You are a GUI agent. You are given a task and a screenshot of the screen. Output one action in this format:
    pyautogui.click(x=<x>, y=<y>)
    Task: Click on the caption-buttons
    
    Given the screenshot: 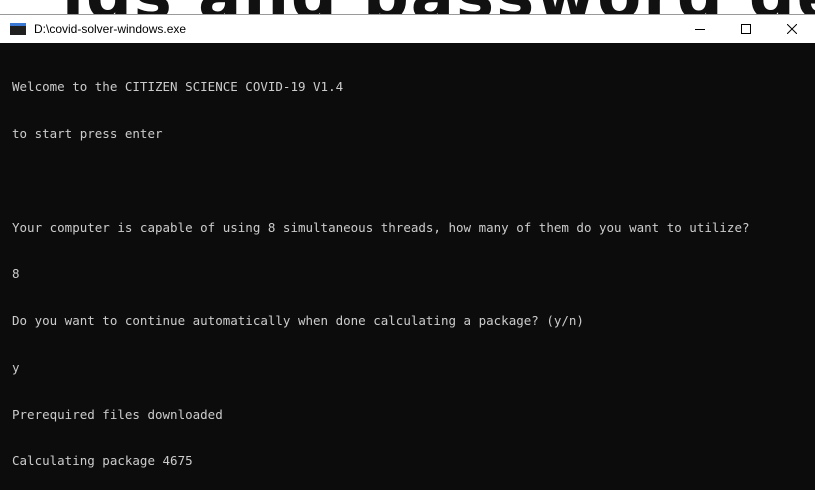 What is the action you would take?
    pyautogui.click(x=746, y=29)
    